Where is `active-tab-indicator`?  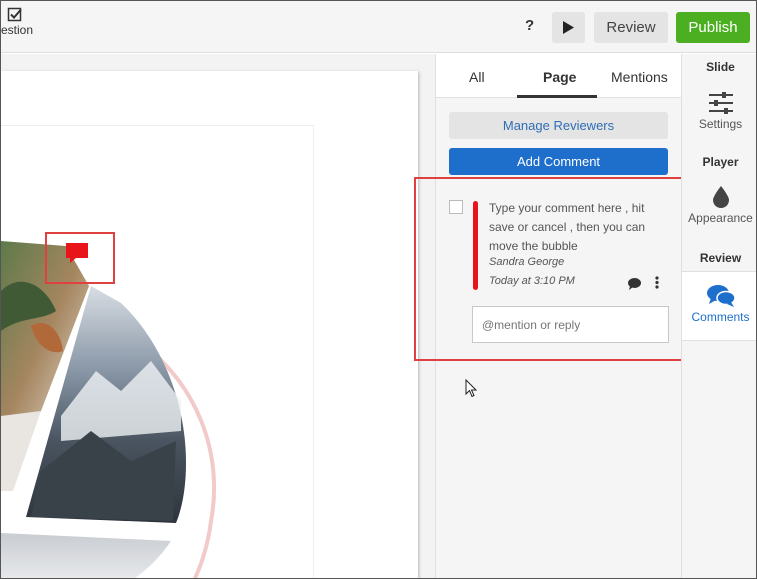 active-tab-indicator is located at coordinates (557, 96).